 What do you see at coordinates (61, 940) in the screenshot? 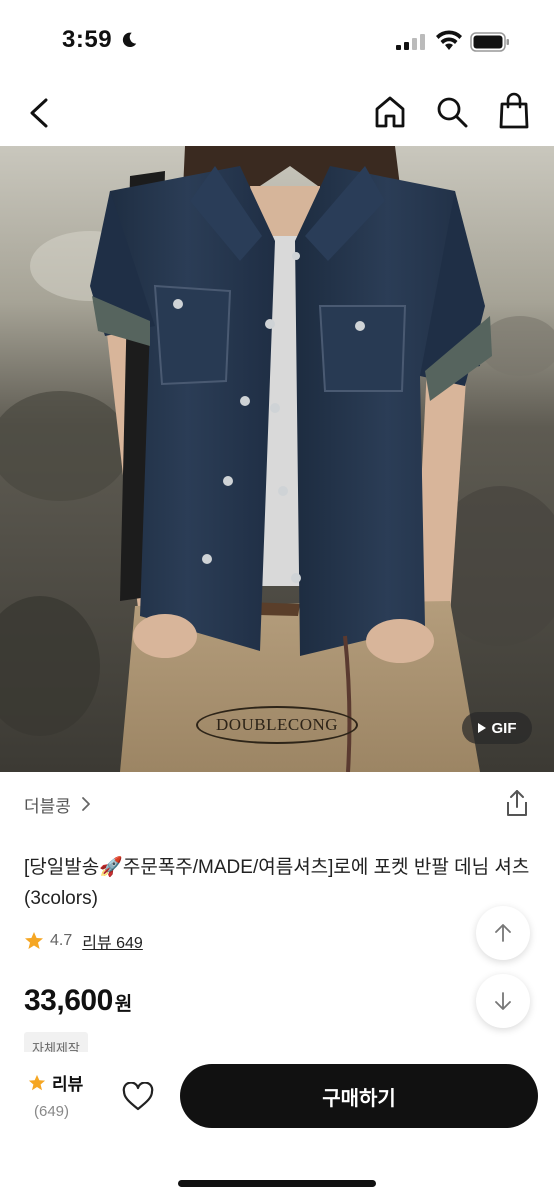
I see `rating-value: 4.7` at bounding box center [61, 940].